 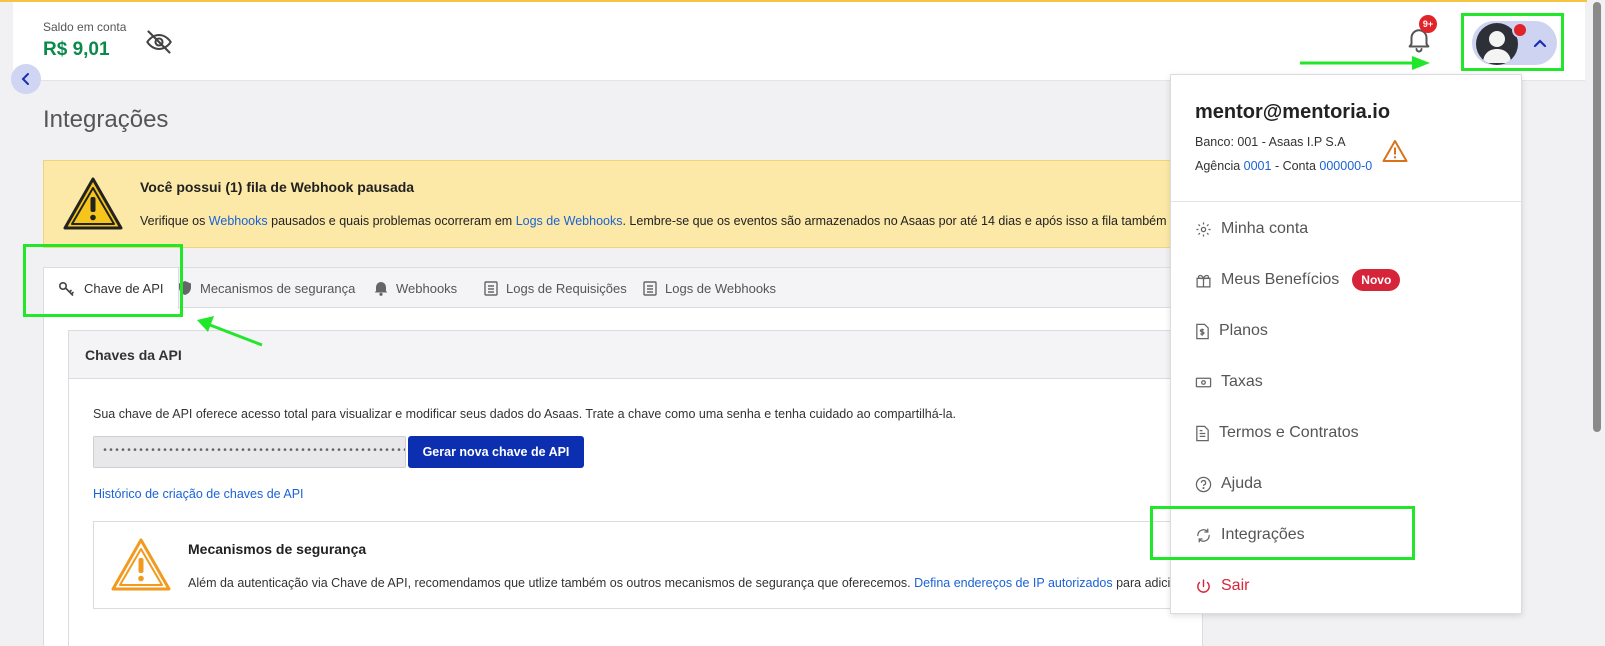 What do you see at coordinates (799, 41) in the screenshot?
I see `top-header: Saldo em conta R$ 9,01` at bounding box center [799, 41].